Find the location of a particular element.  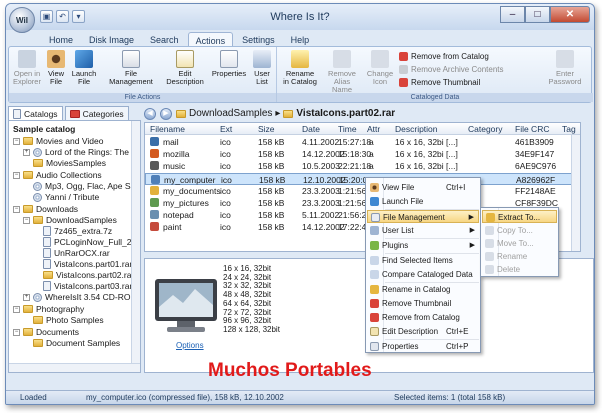

tree-node: Mp3, Ogg, Flac, Ape Sar is located at coordinates (85, 186).